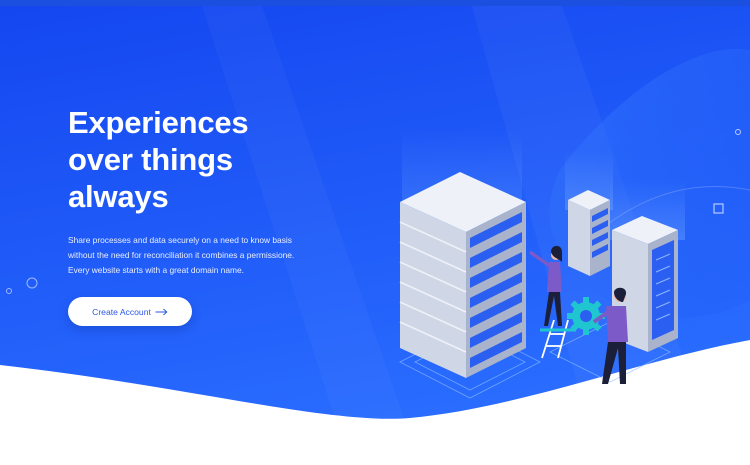 This screenshot has height=465, width=750. Describe the element at coordinates (118, 196) in the screenshot. I see `headline-line: always` at that location.